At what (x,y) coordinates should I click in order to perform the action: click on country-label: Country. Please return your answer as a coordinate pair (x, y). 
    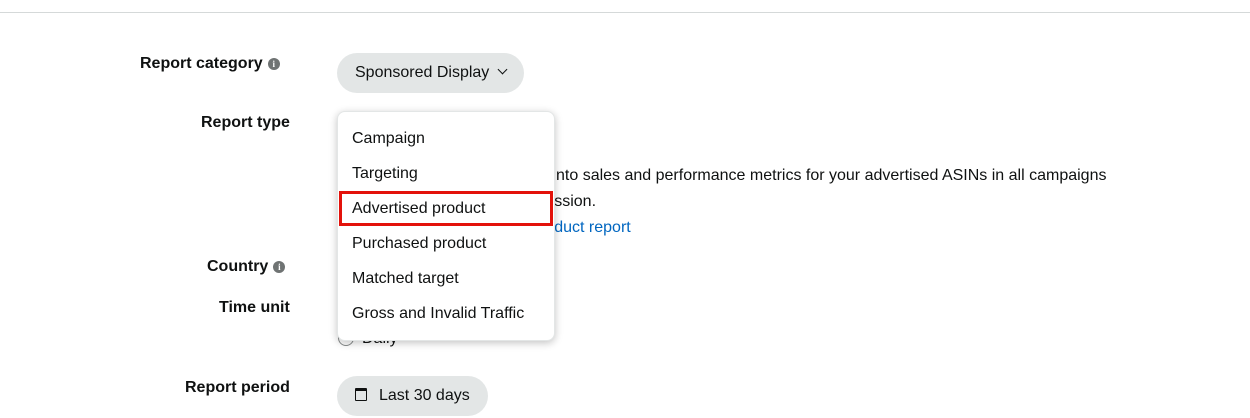
    Looking at the image, I should click on (238, 266).